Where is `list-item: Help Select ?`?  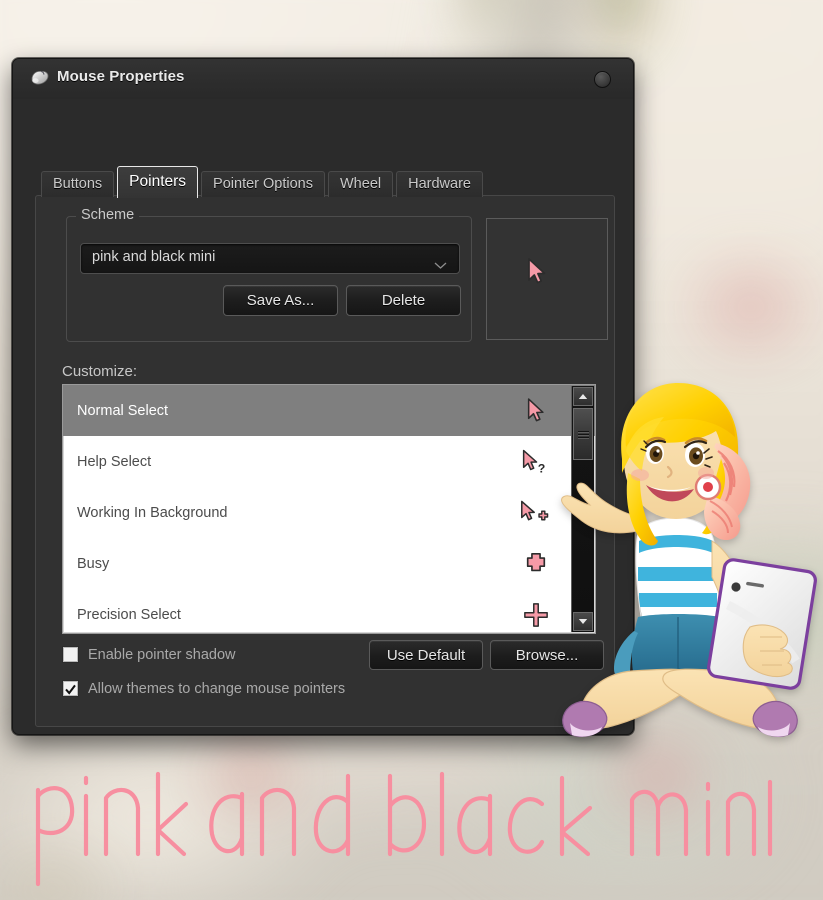
list-item: Help Select ? is located at coordinates (329, 461).